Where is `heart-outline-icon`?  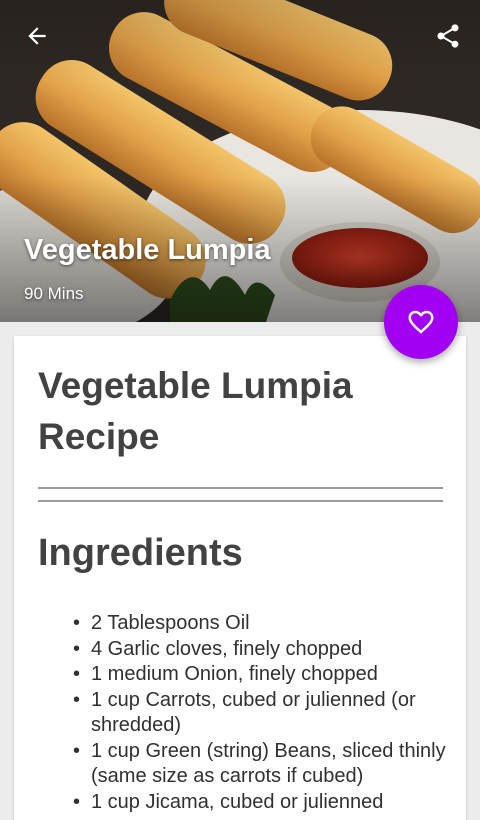
heart-outline-icon is located at coordinates (421, 322).